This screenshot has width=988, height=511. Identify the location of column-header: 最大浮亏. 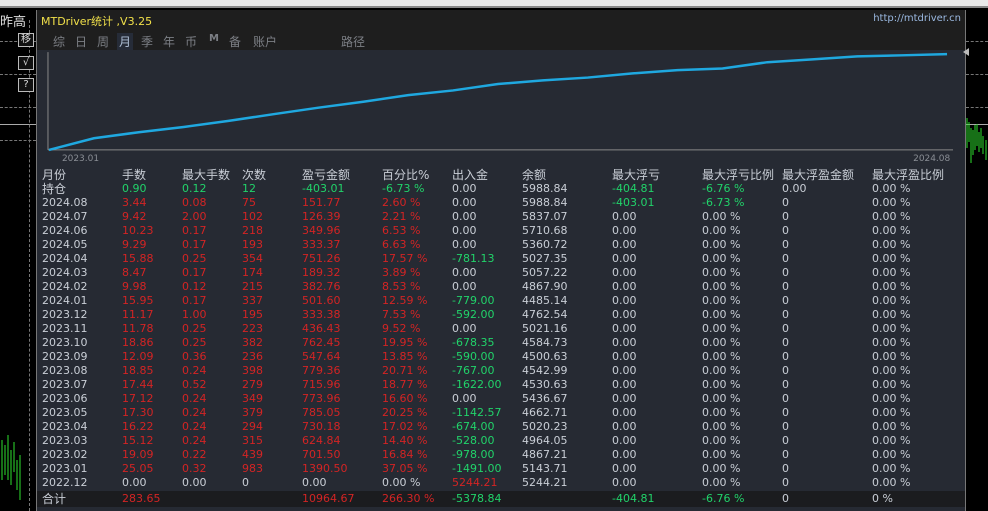
(636, 175).